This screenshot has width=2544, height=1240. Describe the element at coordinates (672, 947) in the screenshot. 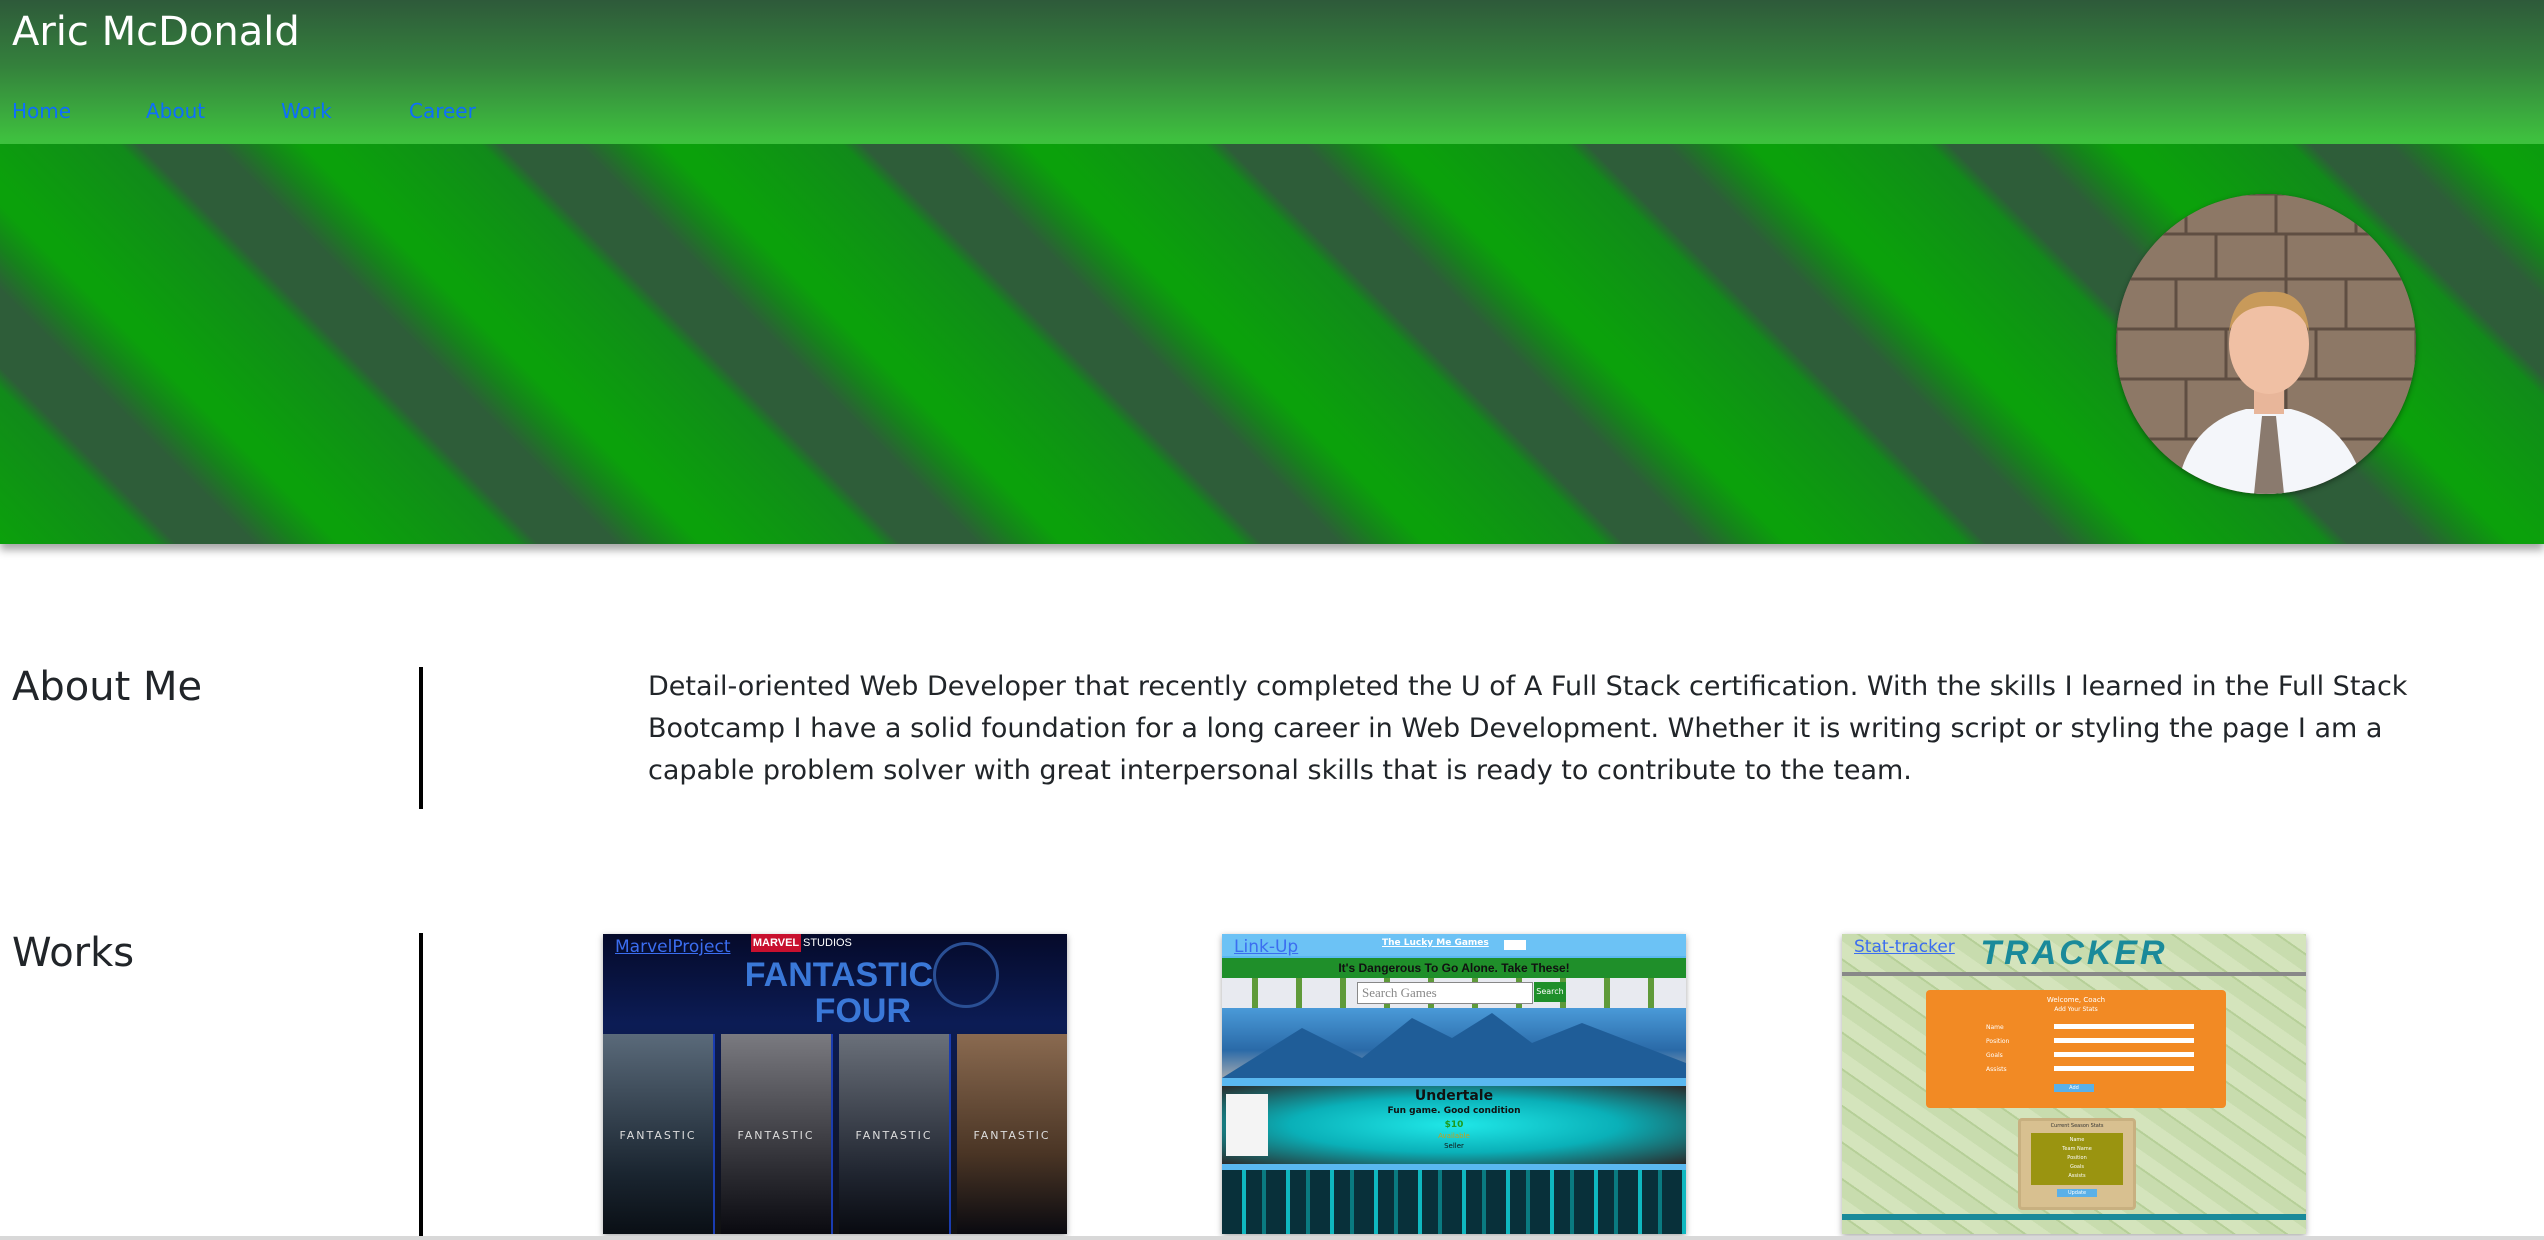

I see `project-link-marvel: MarvelProject` at that location.